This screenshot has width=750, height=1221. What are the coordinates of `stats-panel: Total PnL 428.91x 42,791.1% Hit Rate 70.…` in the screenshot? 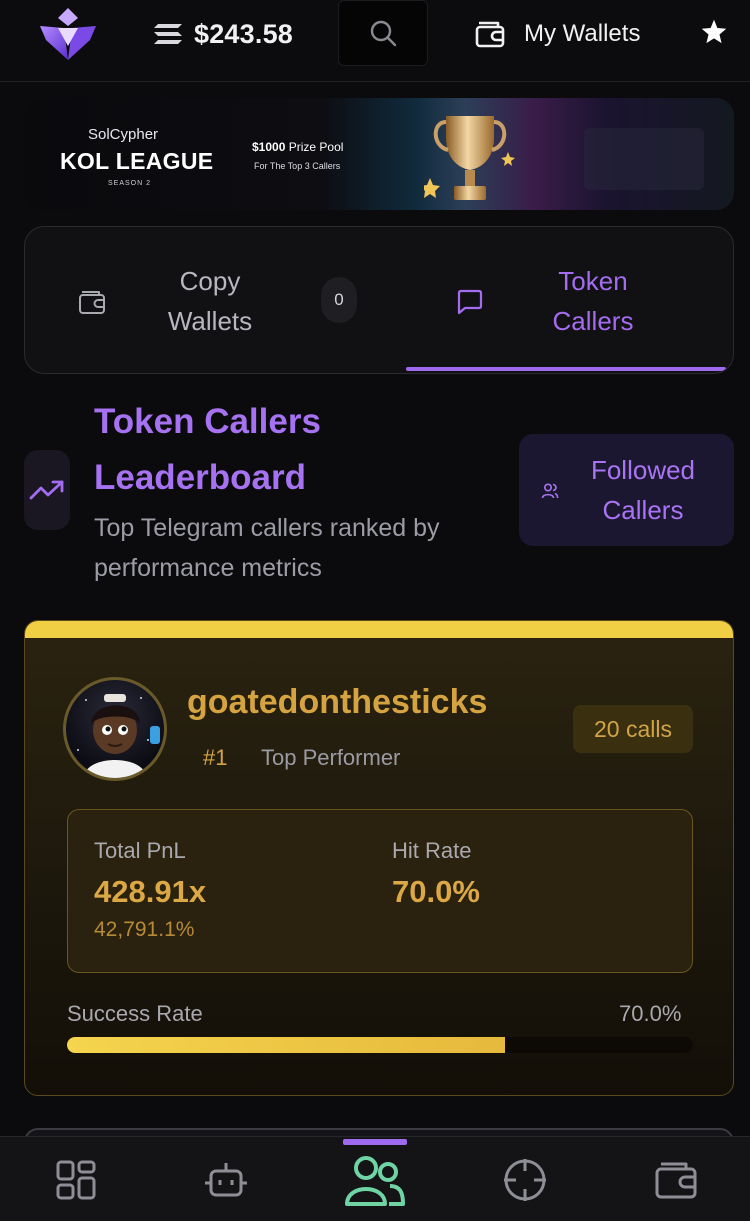 It's located at (380, 891).